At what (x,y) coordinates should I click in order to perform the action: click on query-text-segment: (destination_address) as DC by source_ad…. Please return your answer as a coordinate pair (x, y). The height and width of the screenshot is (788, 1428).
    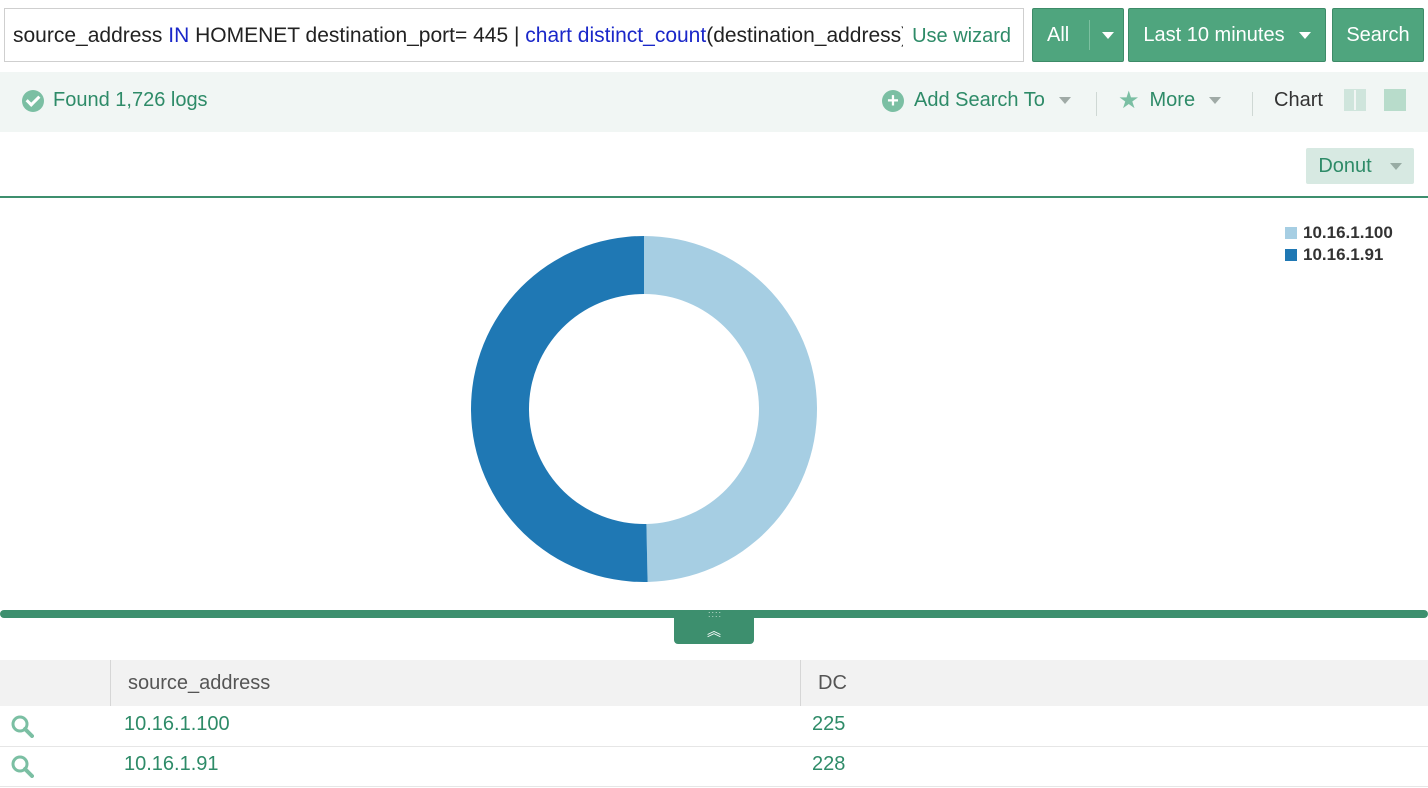
    Looking at the image, I should click on (804, 35).